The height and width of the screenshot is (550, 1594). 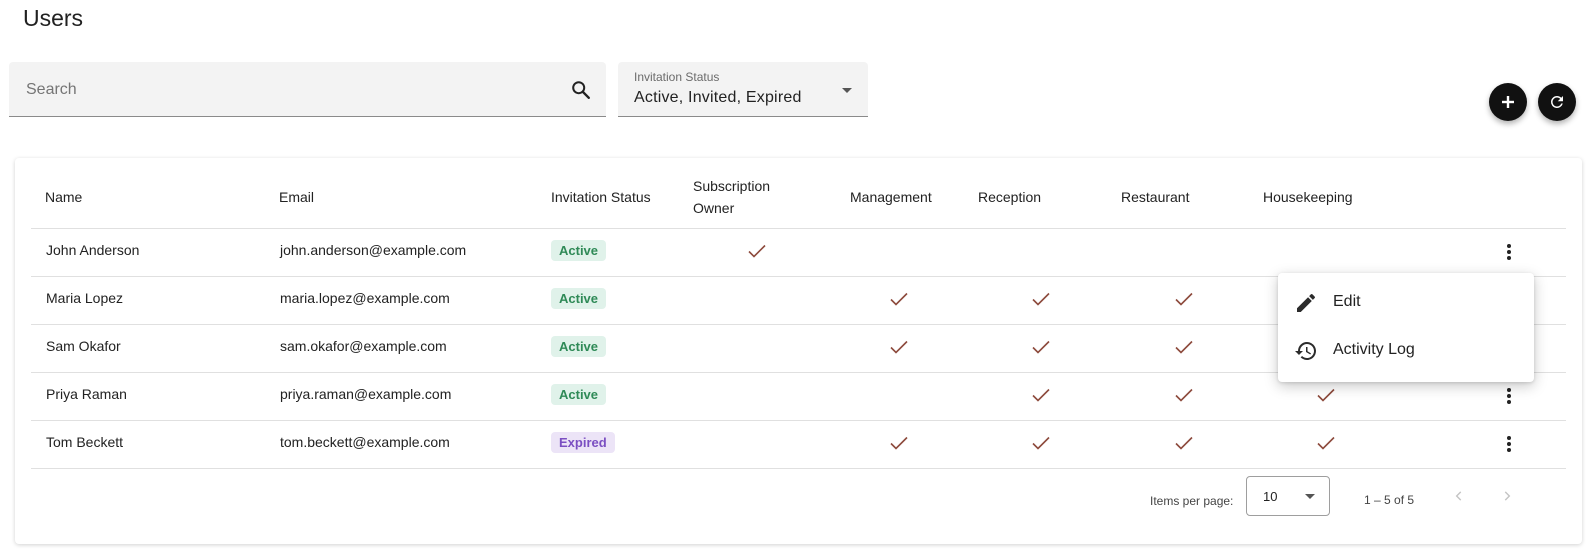 What do you see at coordinates (581, 90) in the screenshot?
I see `search-icon` at bounding box center [581, 90].